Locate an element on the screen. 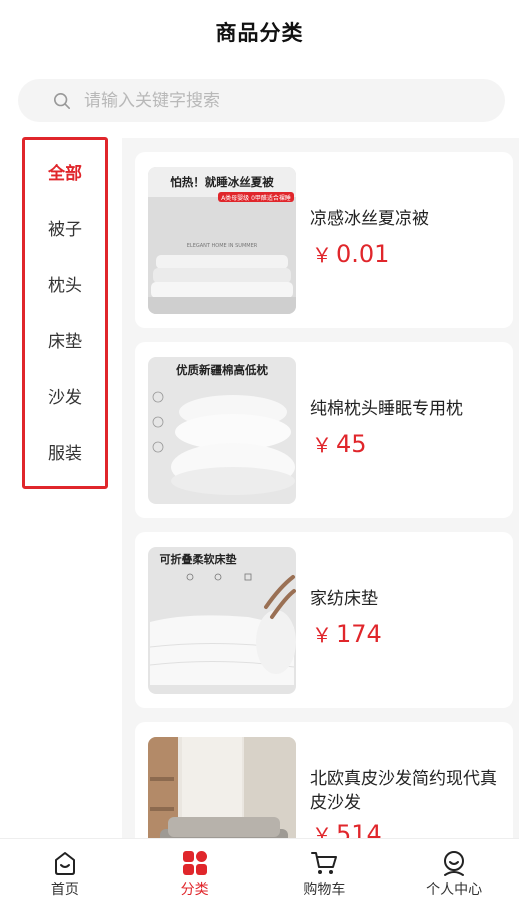  tab-label: 分类 is located at coordinates (194, 890).